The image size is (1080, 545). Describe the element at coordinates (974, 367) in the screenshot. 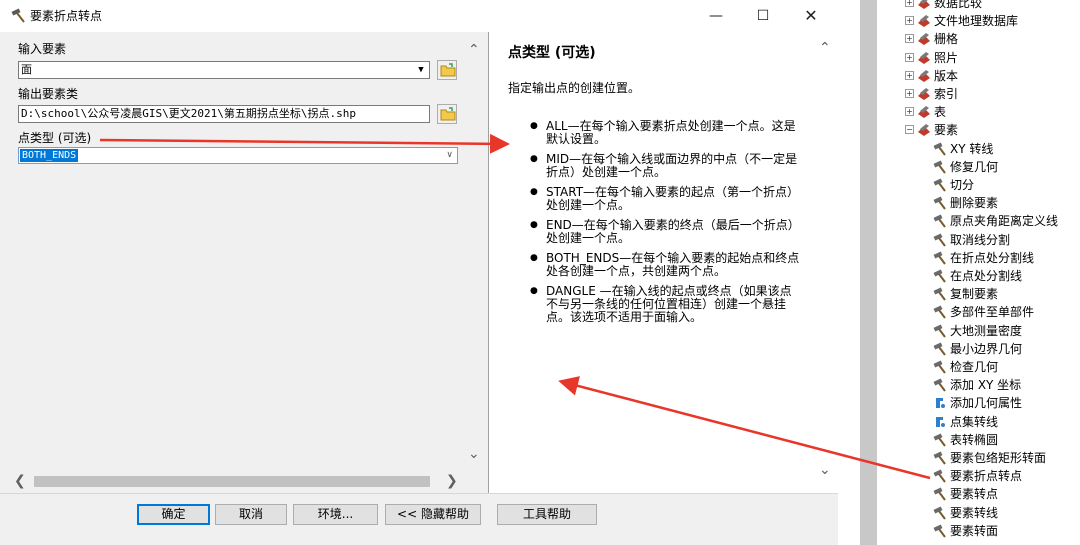

I see `tree-tool-label: 检查几何` at that location.